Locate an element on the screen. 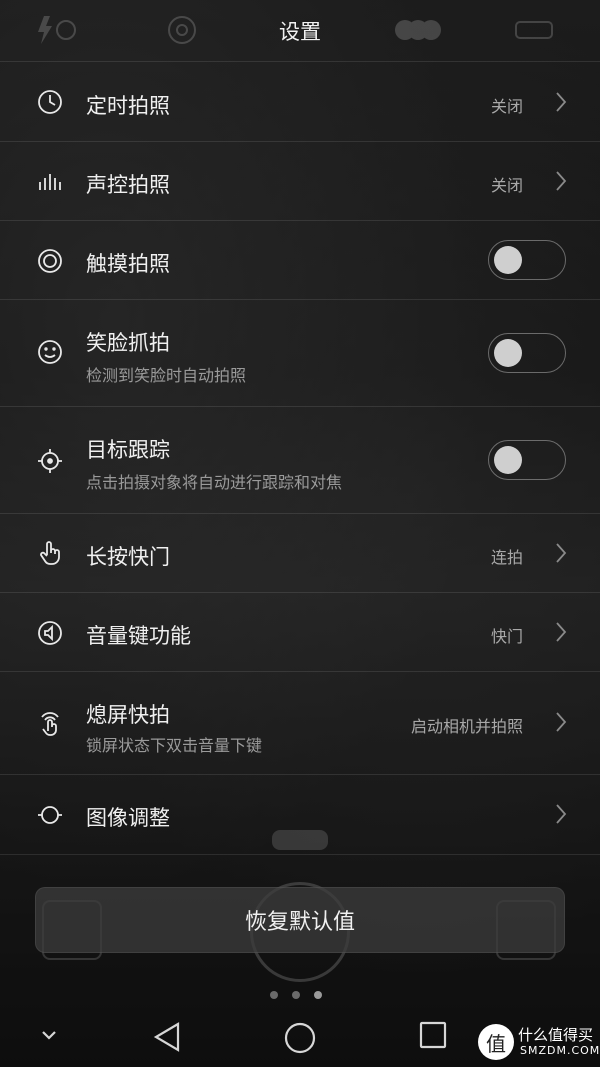 This screenshot has height=1067, width=600. watermark-text: 什么值得买 is located at coordinates (556, 1035).